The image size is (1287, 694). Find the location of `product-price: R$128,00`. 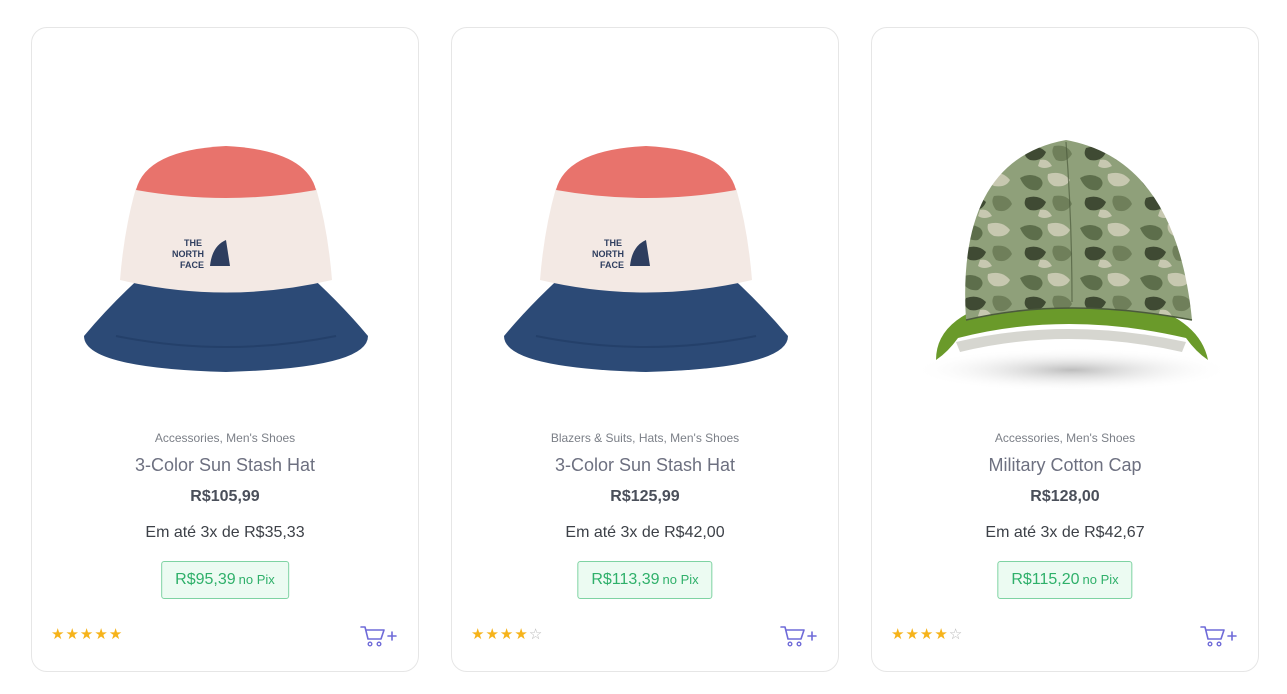

product-price: R$128,00 is located at coordinates (1065, 496).